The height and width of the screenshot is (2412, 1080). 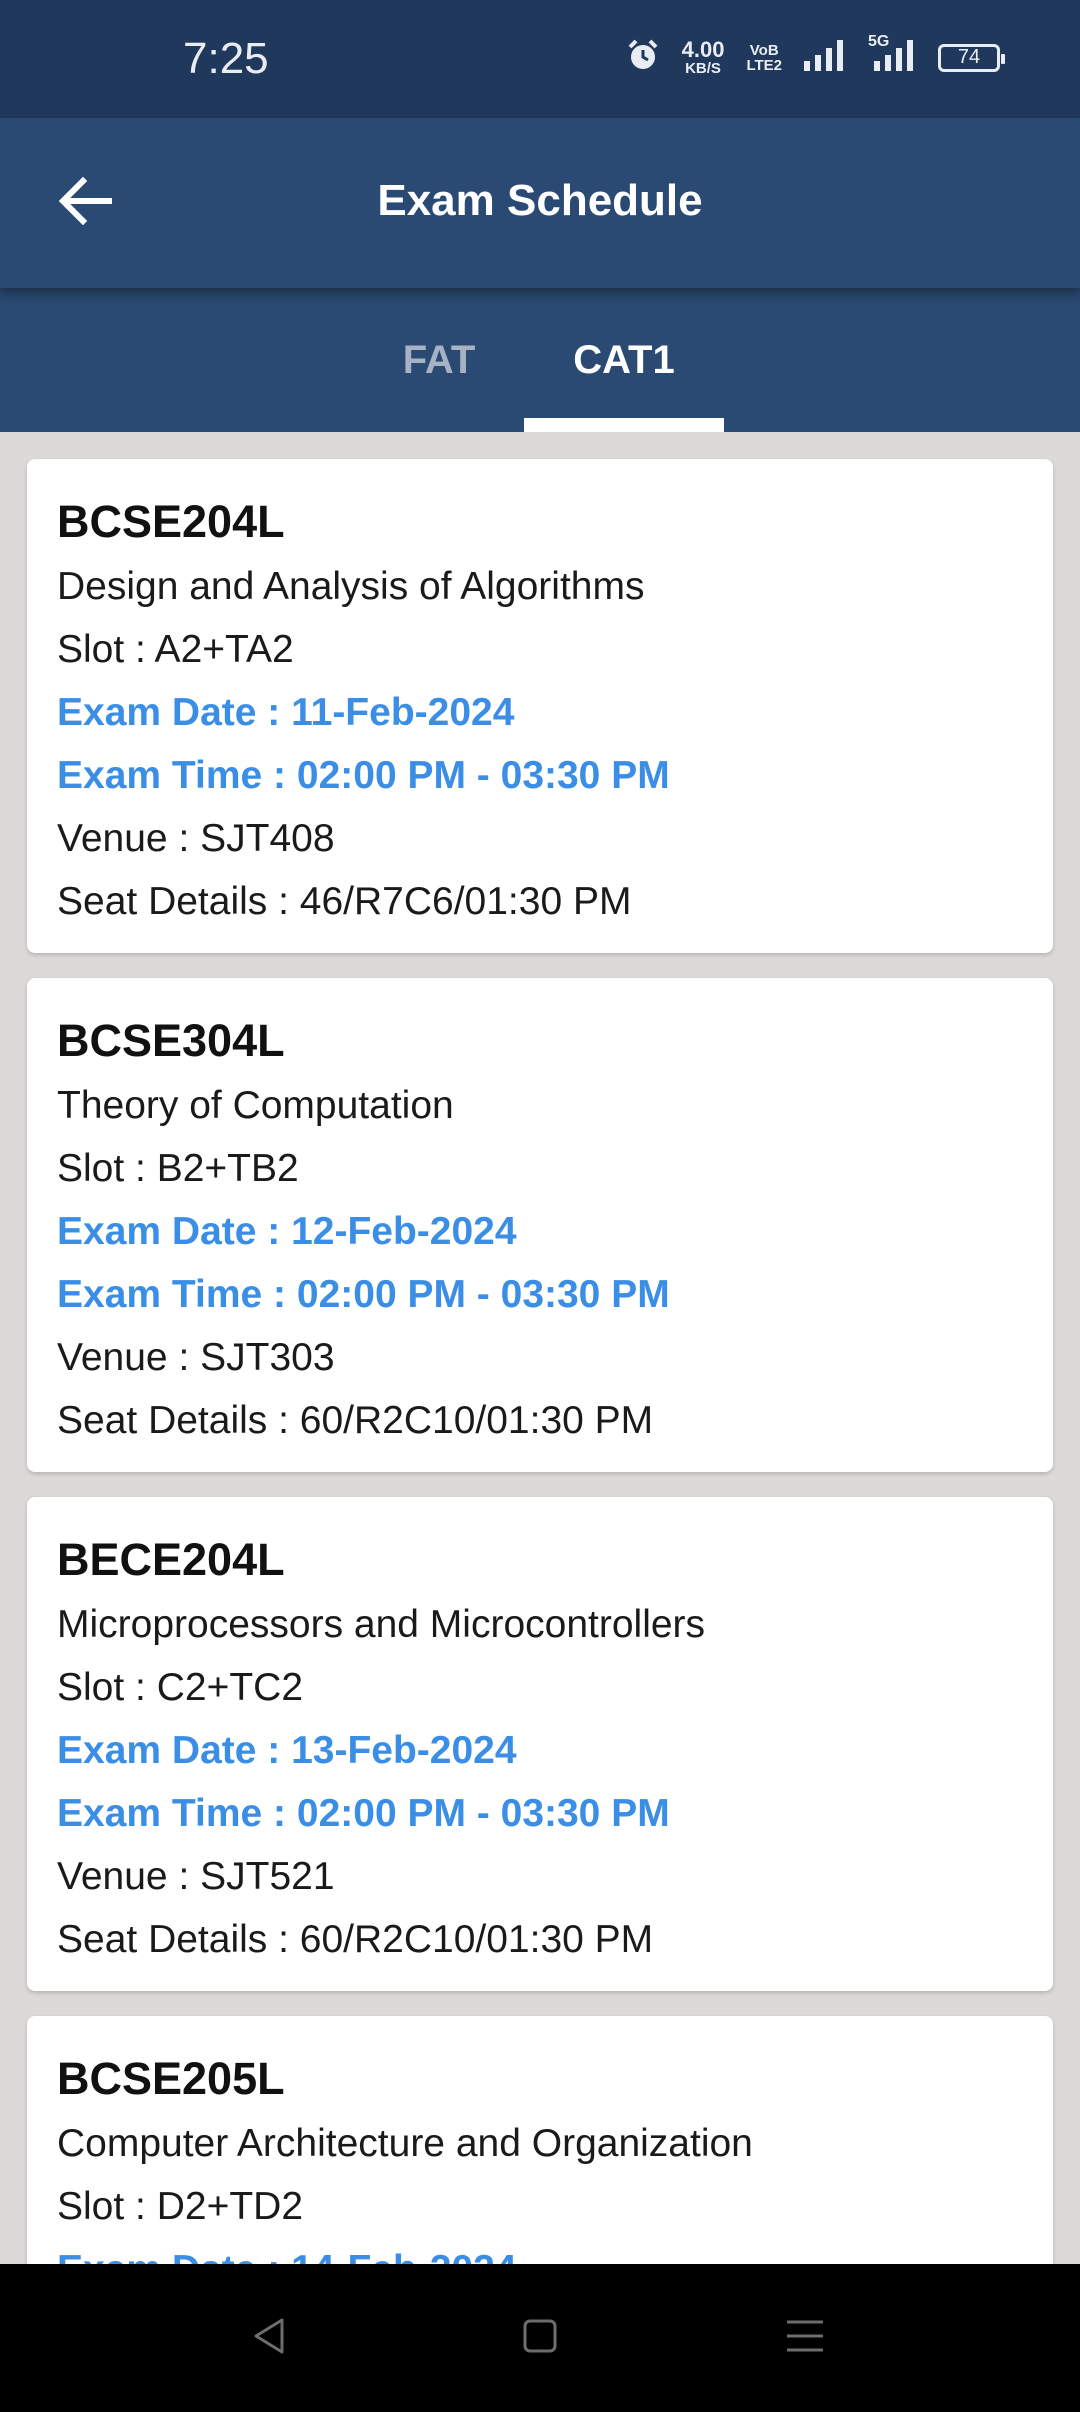 I want to click on battery-level: 74, so click(x=969, y=57).